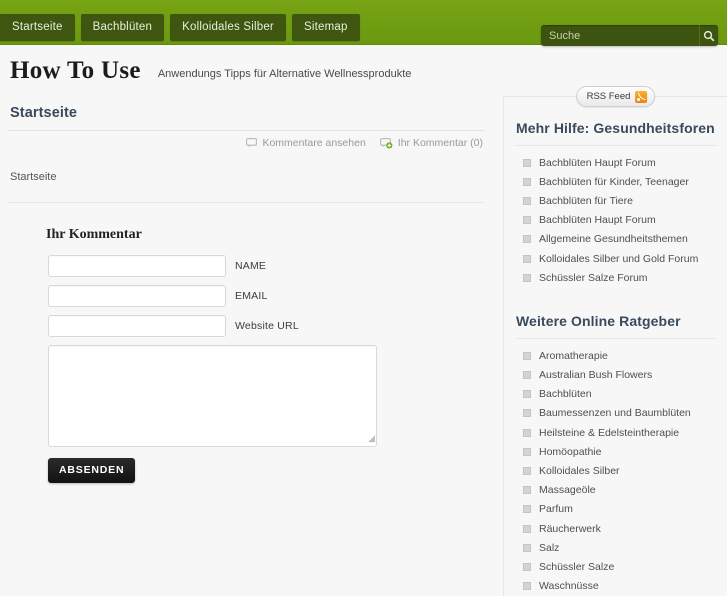 This screenshot has height=596, width=727. I want to click on add-comment-link: Ihr Kommentar (0), so click(431, 143).